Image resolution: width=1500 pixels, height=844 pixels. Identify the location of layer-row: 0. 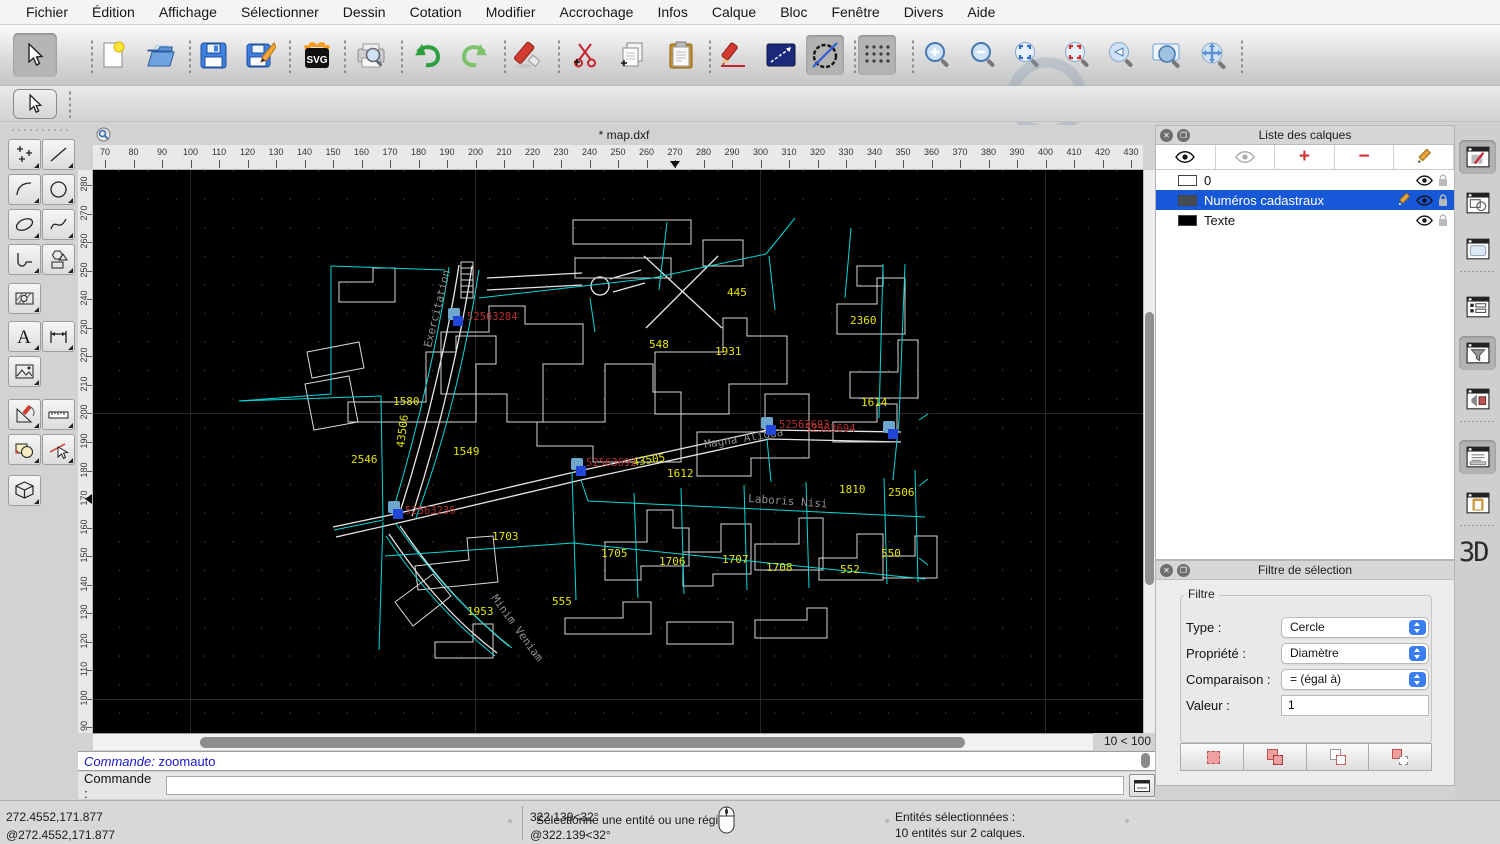
(1305, 180).